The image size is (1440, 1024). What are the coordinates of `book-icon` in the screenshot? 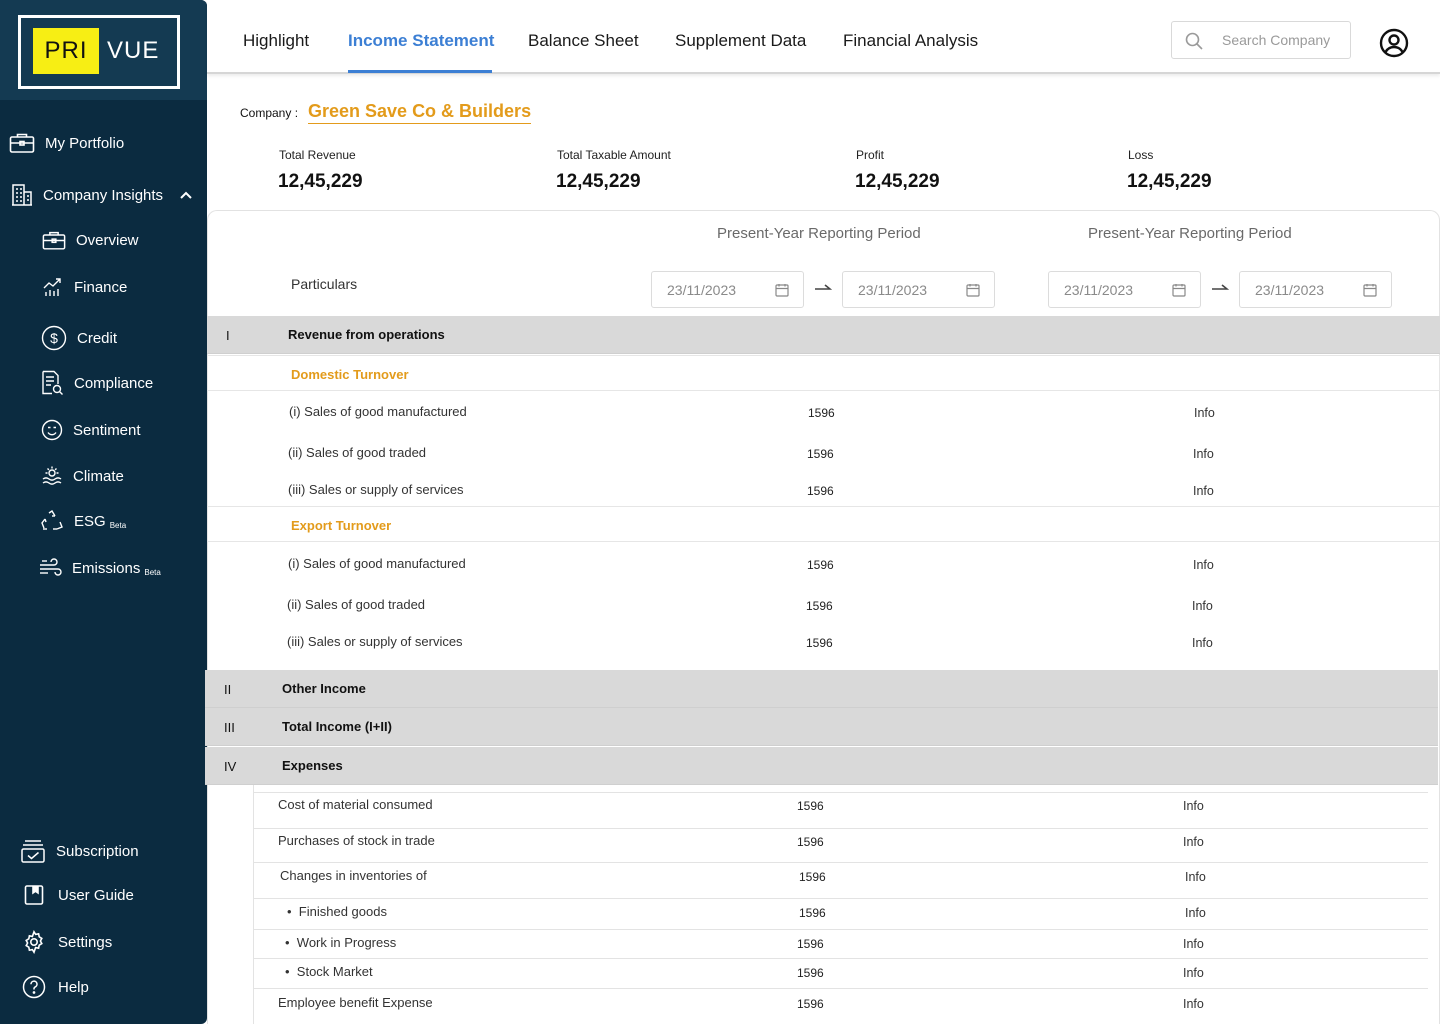 It's located at (34, 895).